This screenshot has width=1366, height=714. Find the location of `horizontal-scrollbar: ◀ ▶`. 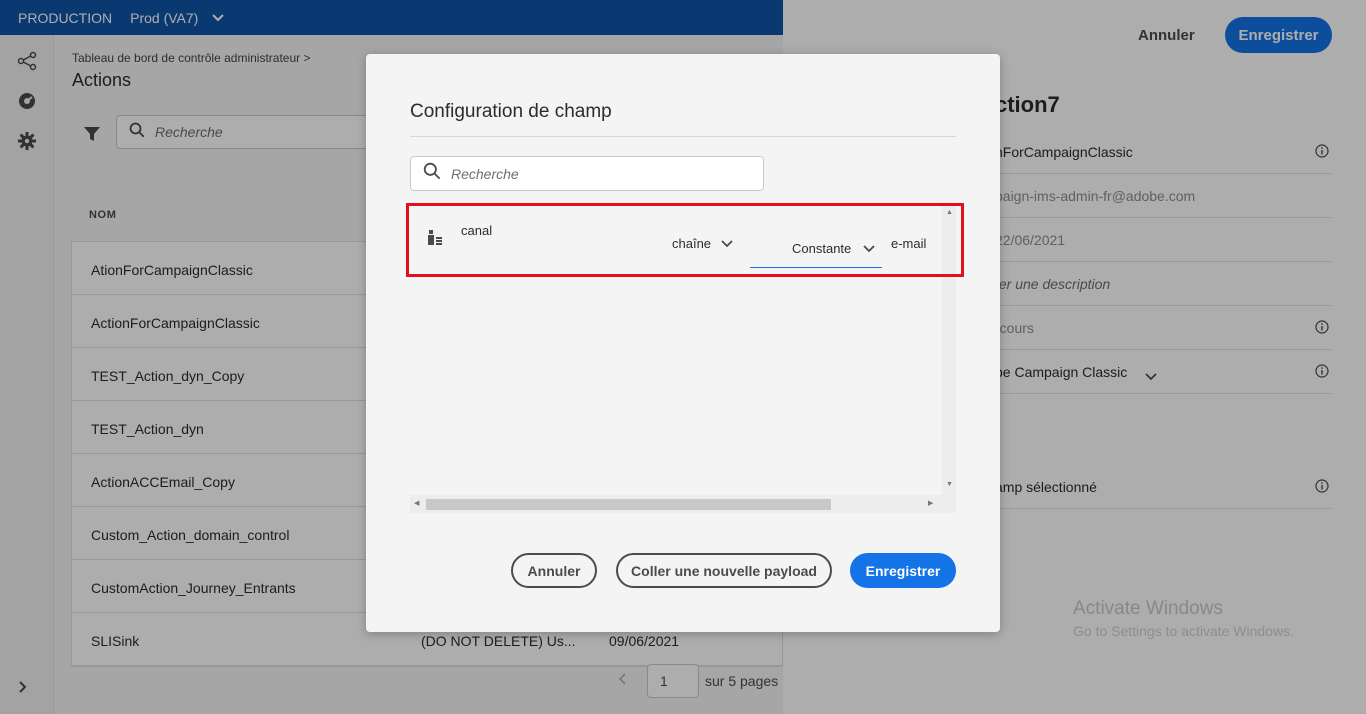

horizontal-scrollbar: ◀ ▶ is located at coordinates (683, 504).